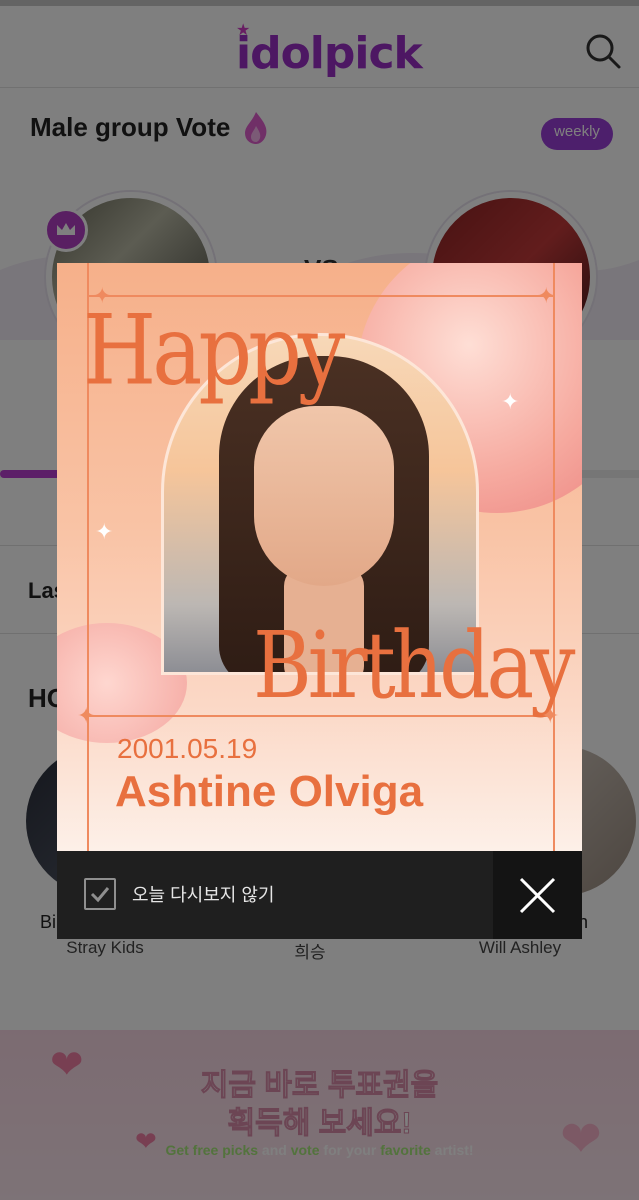 This screenshot has width=639, height=1200. I want to click on close-button, so click(537, 895).